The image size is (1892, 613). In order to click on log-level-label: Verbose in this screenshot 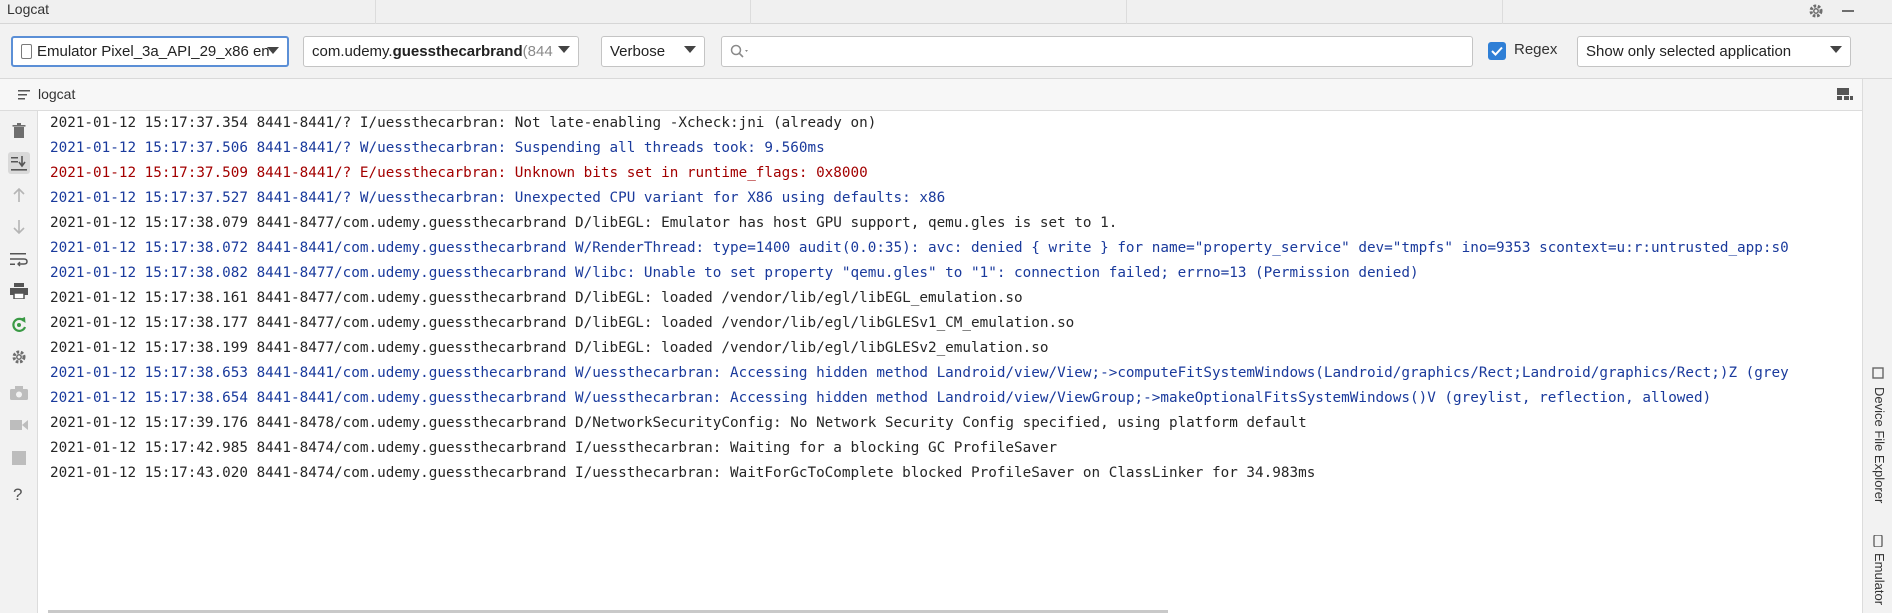, I will do `click(638, 51)`.